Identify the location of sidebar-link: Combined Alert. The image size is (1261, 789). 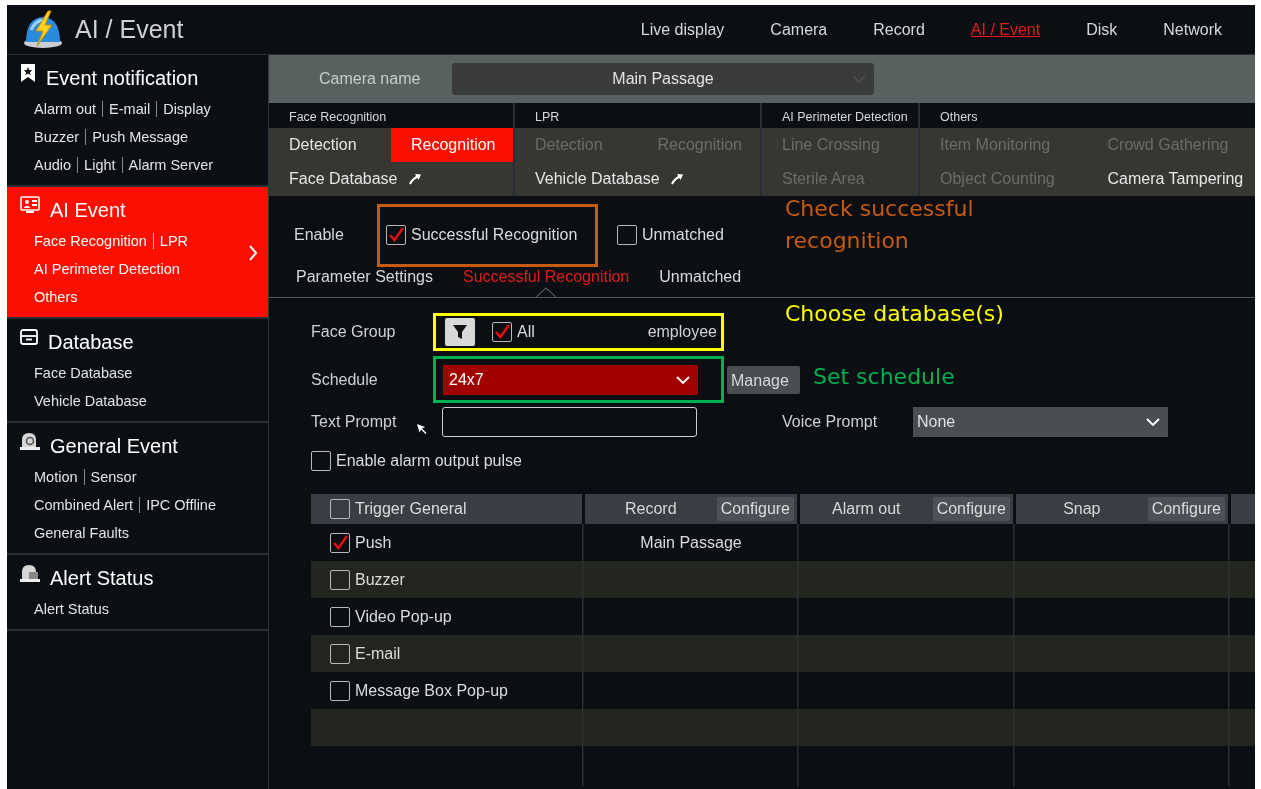
(84, 505).